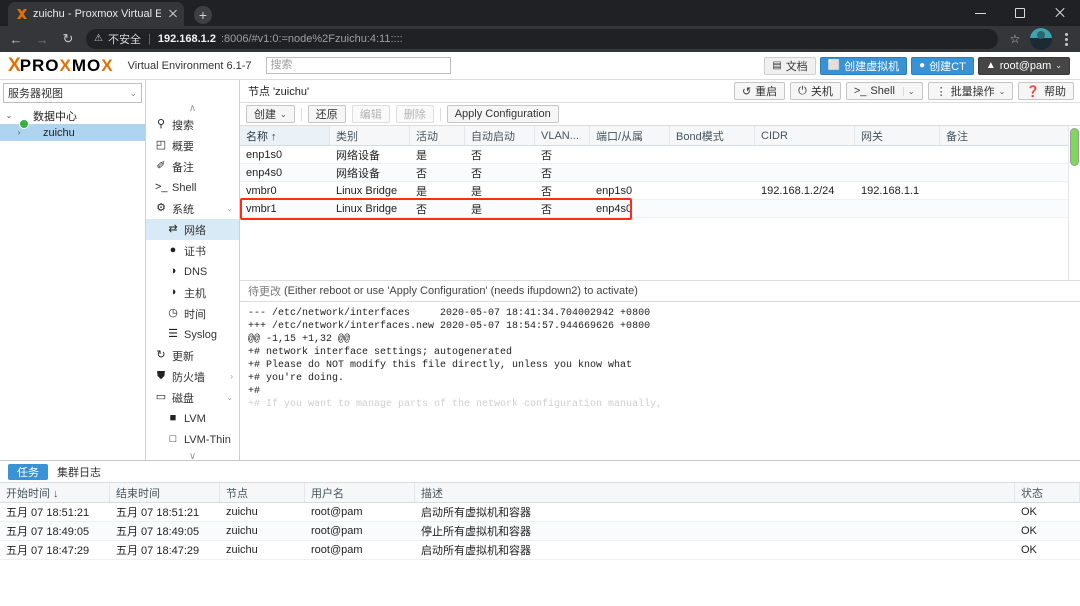  What do you see at coordinates (192, 271) in the screenshot?
I see `nav-item-7: ◑ DNS` at bounding box center [192, 271].